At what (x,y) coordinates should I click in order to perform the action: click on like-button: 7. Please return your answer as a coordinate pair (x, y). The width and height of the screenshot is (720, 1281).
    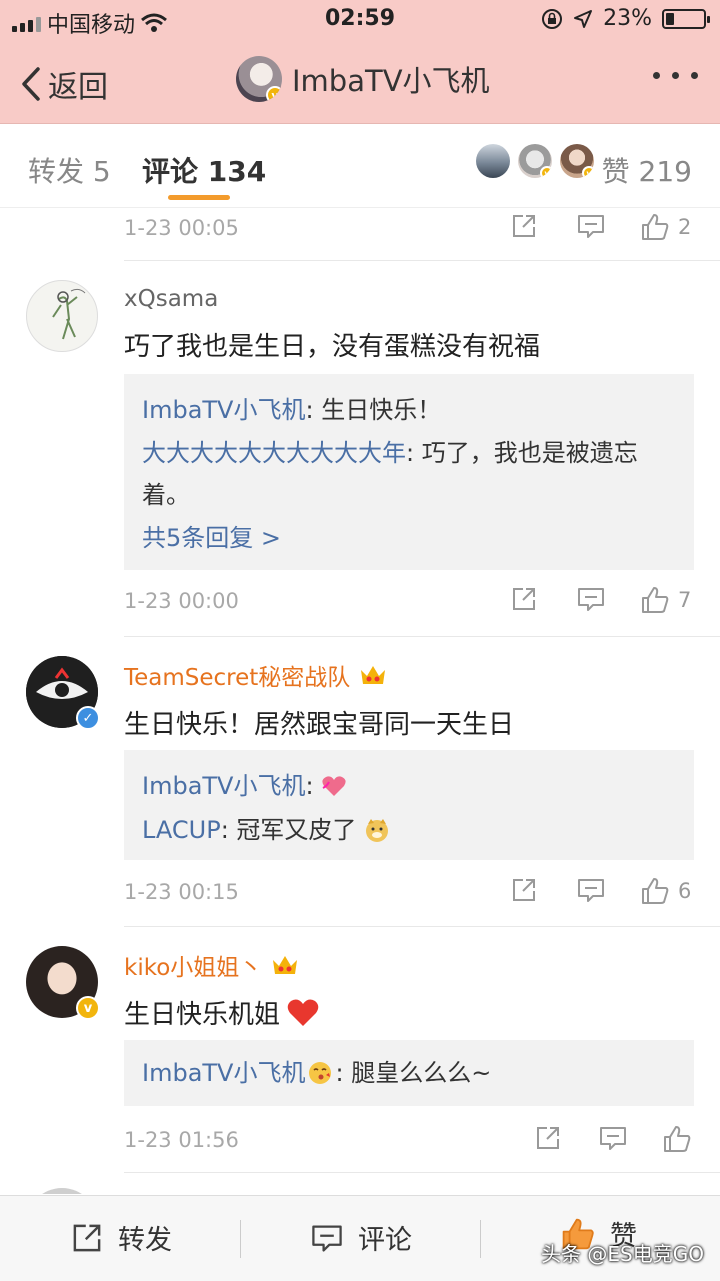
    Looking at the image, I should click on (665, 600).